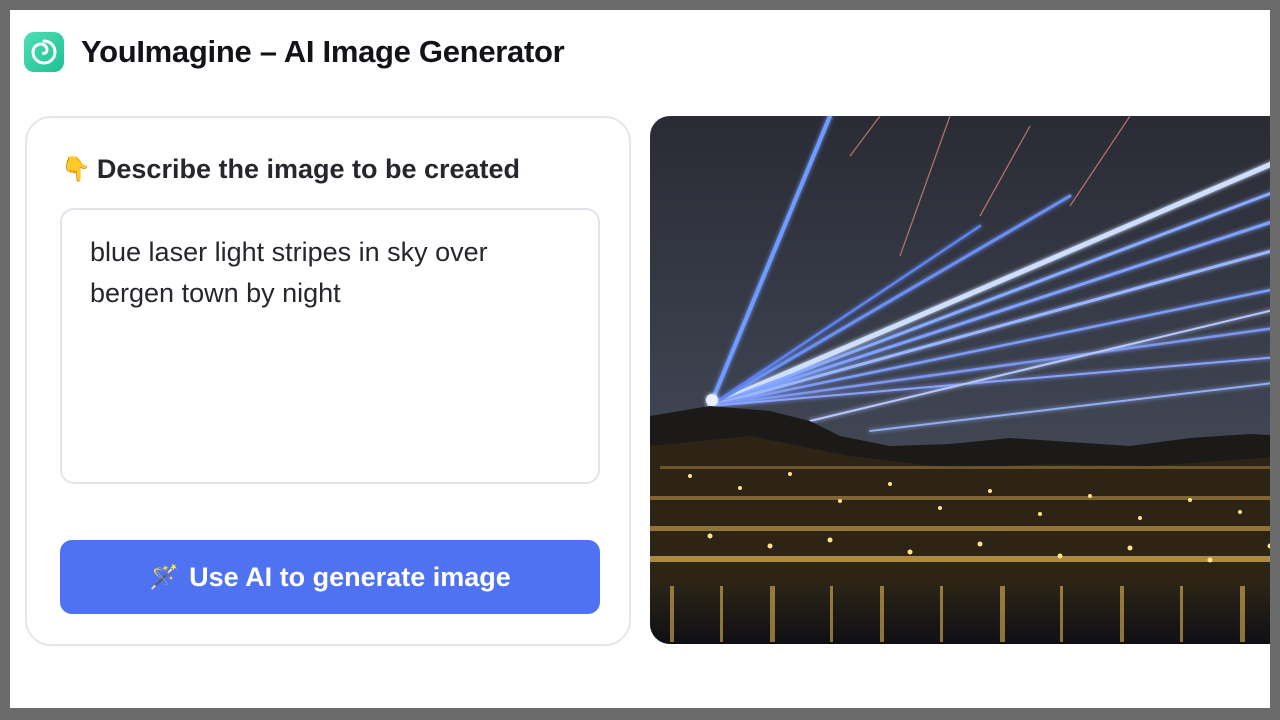 This screenshot has width=1280, height=720. I want to click on prompt-heading: 👇 Describe the image to be created, so click(290, 169).